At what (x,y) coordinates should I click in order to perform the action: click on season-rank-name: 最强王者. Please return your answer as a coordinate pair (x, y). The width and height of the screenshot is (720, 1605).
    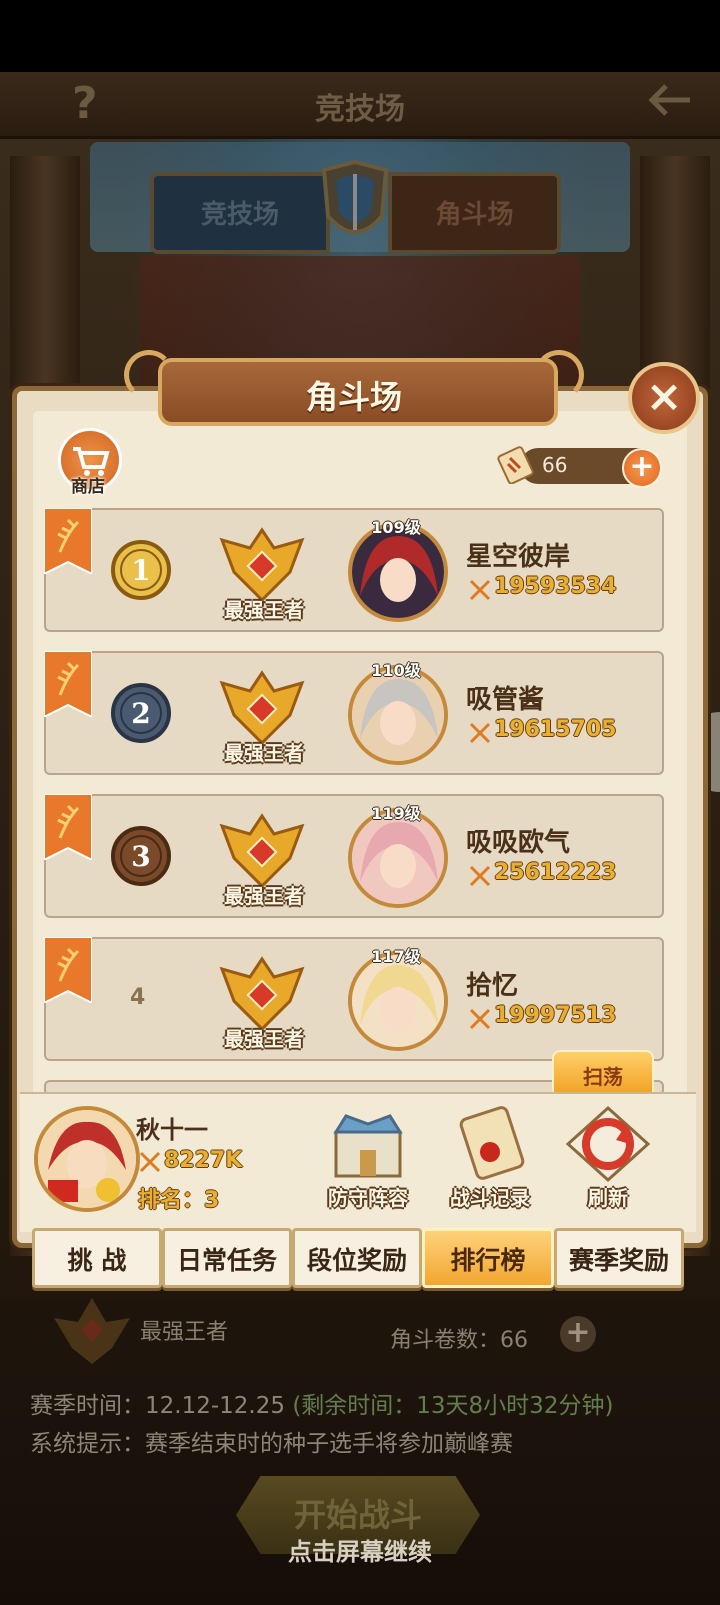
    Looking at the image, I should click on (184, 1332).